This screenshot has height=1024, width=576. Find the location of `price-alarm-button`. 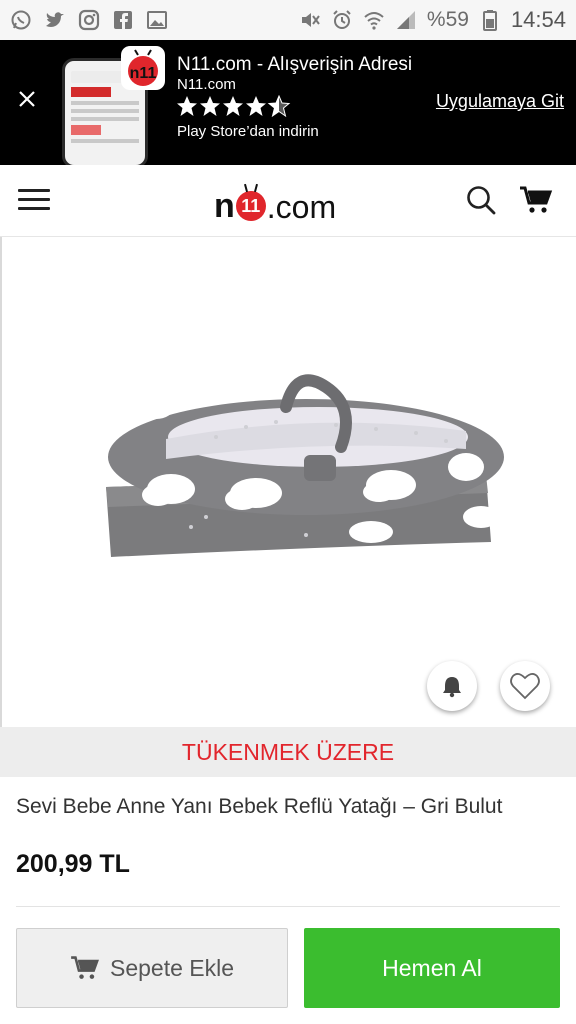

price-alarm-button is located at coordinates (452, 686).